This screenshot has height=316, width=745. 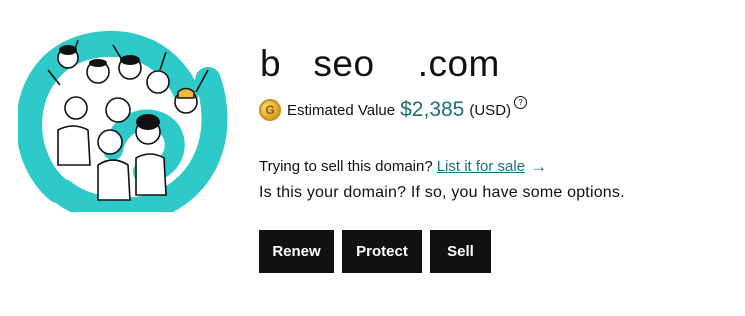 What do you see at coordinates (490, 110) in the screenshot?
I see `estimated-value-currency: (USD)` at bounding box center [490, 110].